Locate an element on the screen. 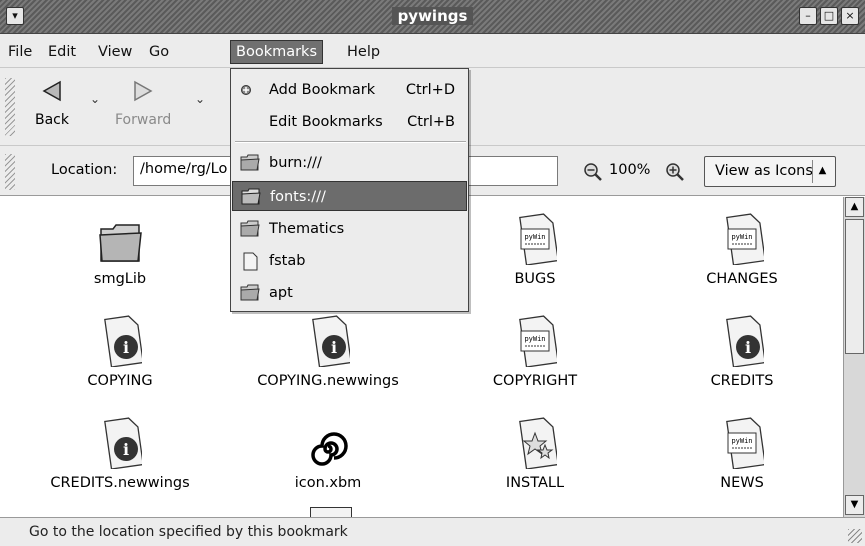 The image size is (865, 546). bookmark-fstab: fstab is located at coordinates (349, 261).